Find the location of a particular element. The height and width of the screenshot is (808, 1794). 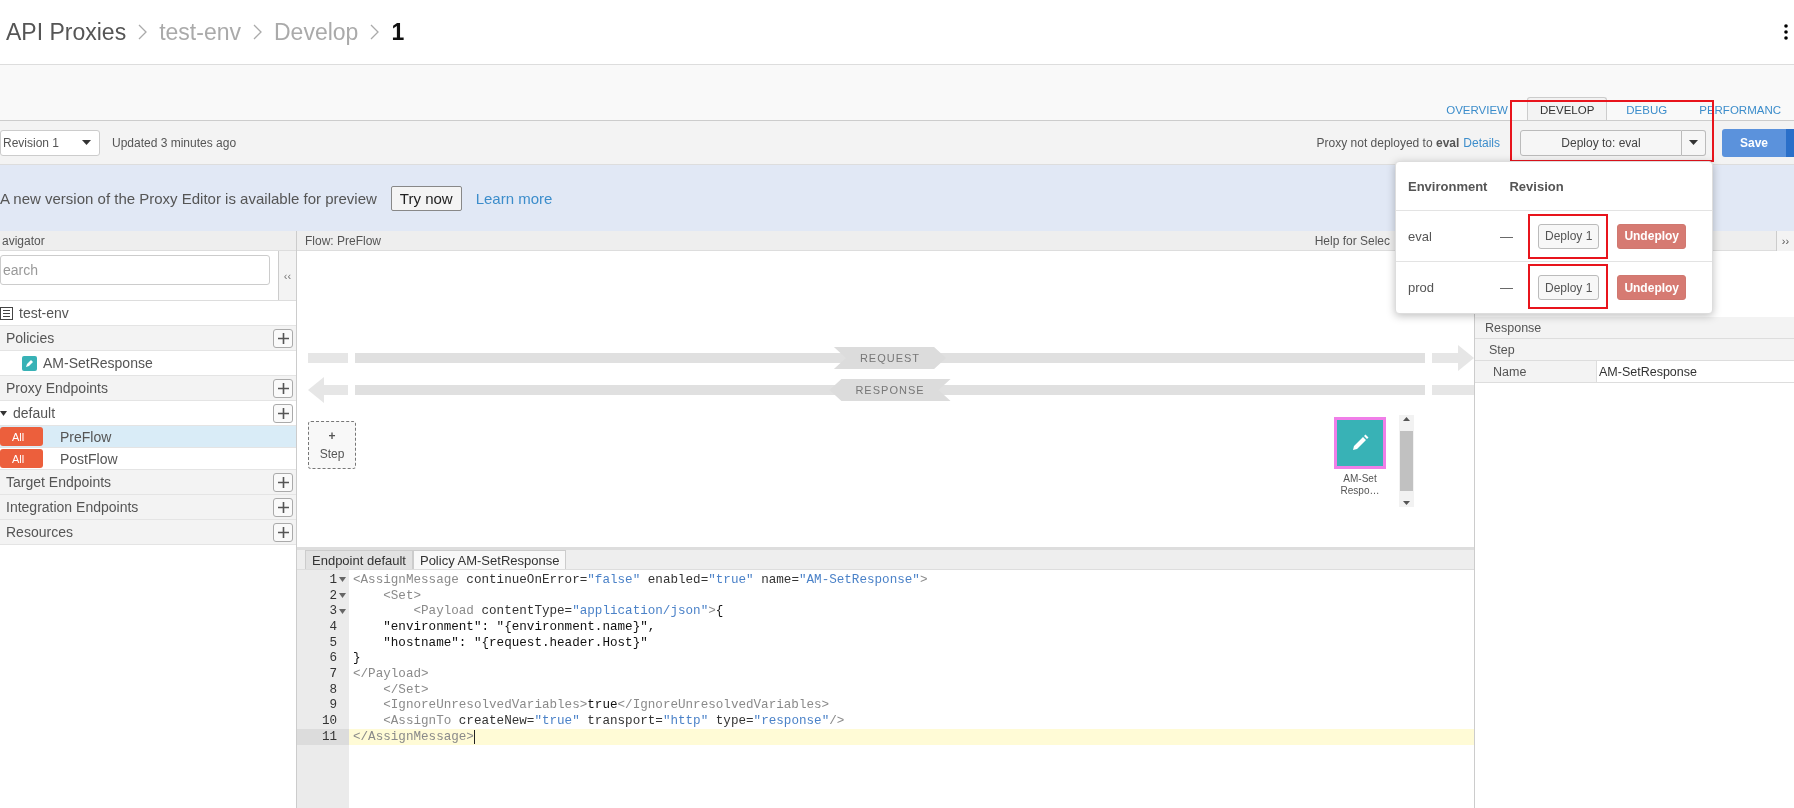

deploy-button: Deploy to: eval is located at coordinates (1601, 142).